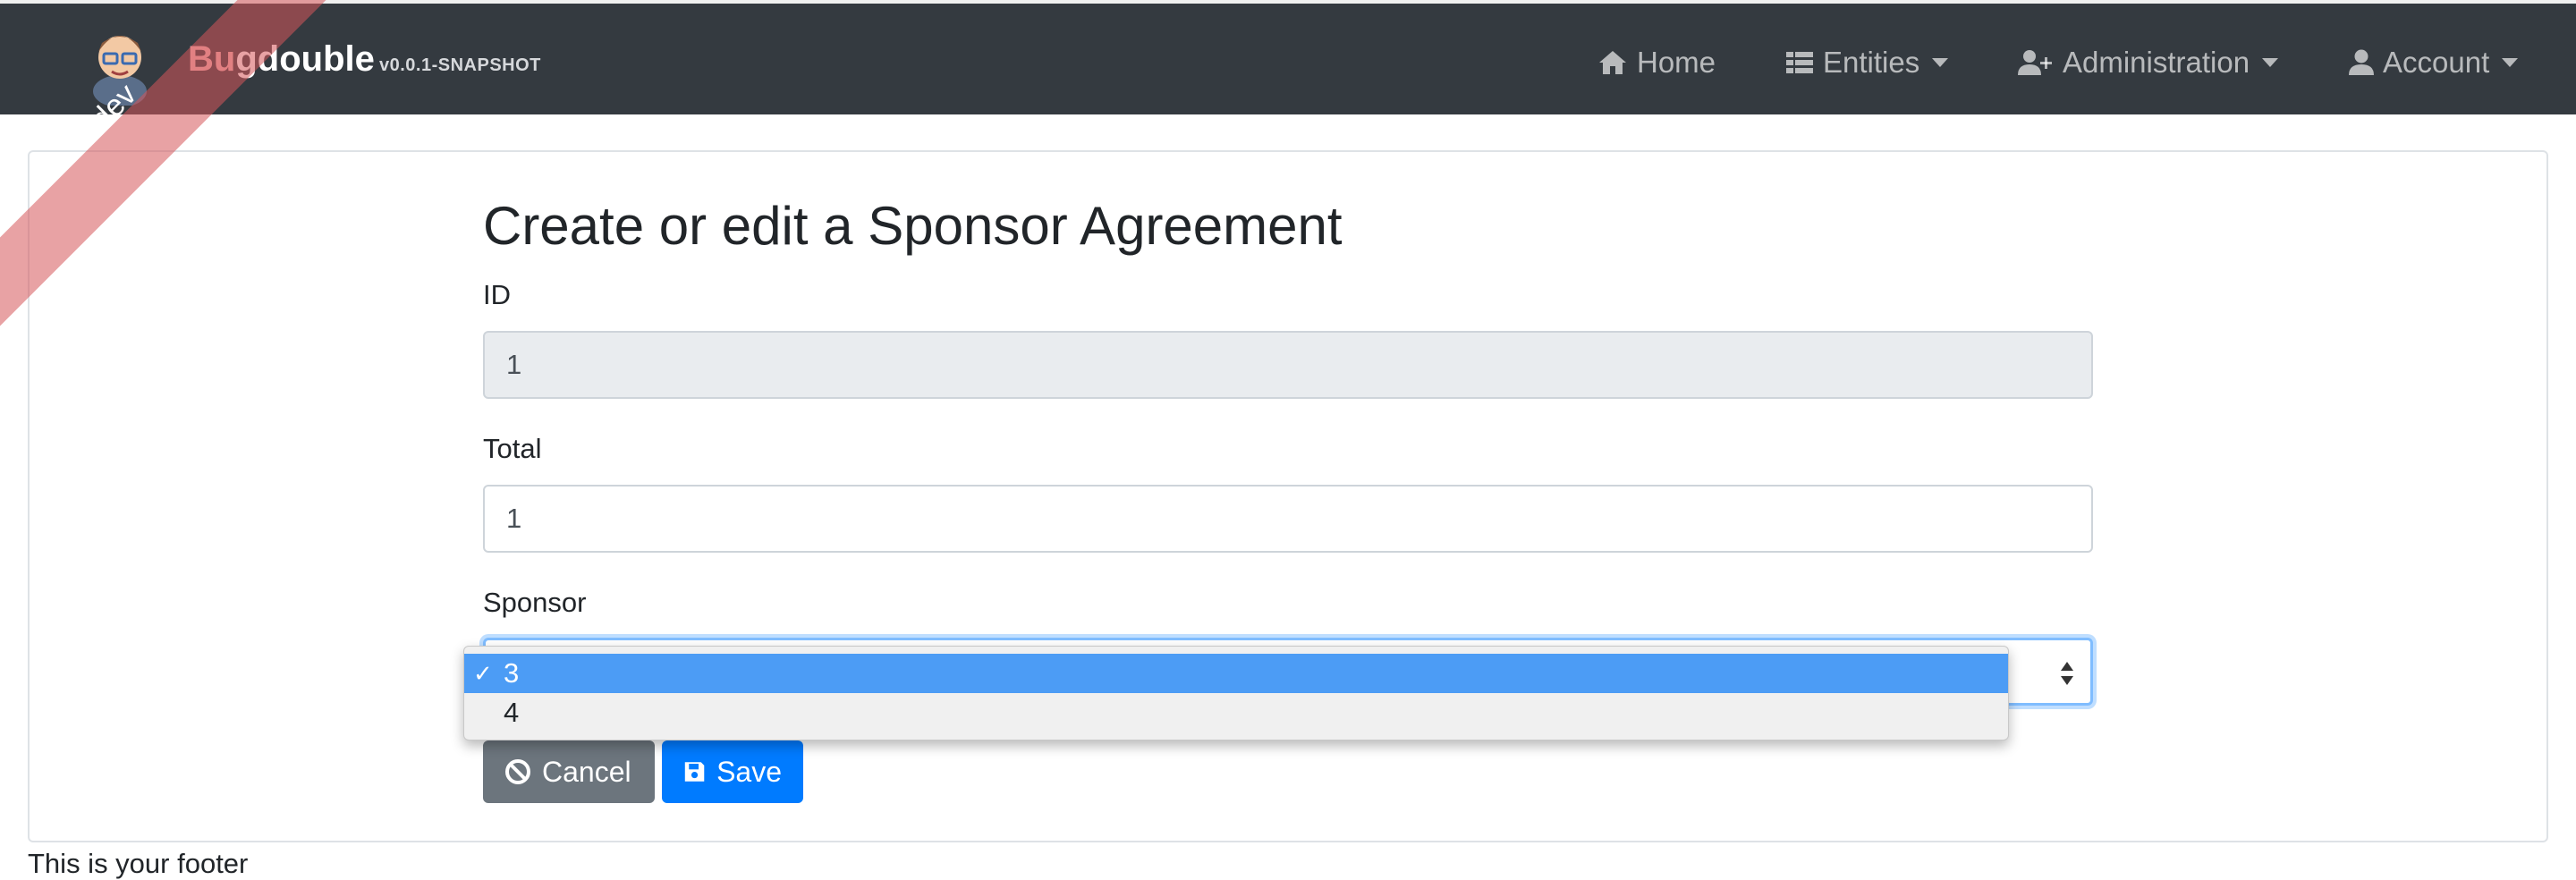 Image resolution: width=2576 pixels, height=880 pixels. Describe the element at coordinates (305, 59) in the screenshot. I see `brand-name: gdouble` at that location.